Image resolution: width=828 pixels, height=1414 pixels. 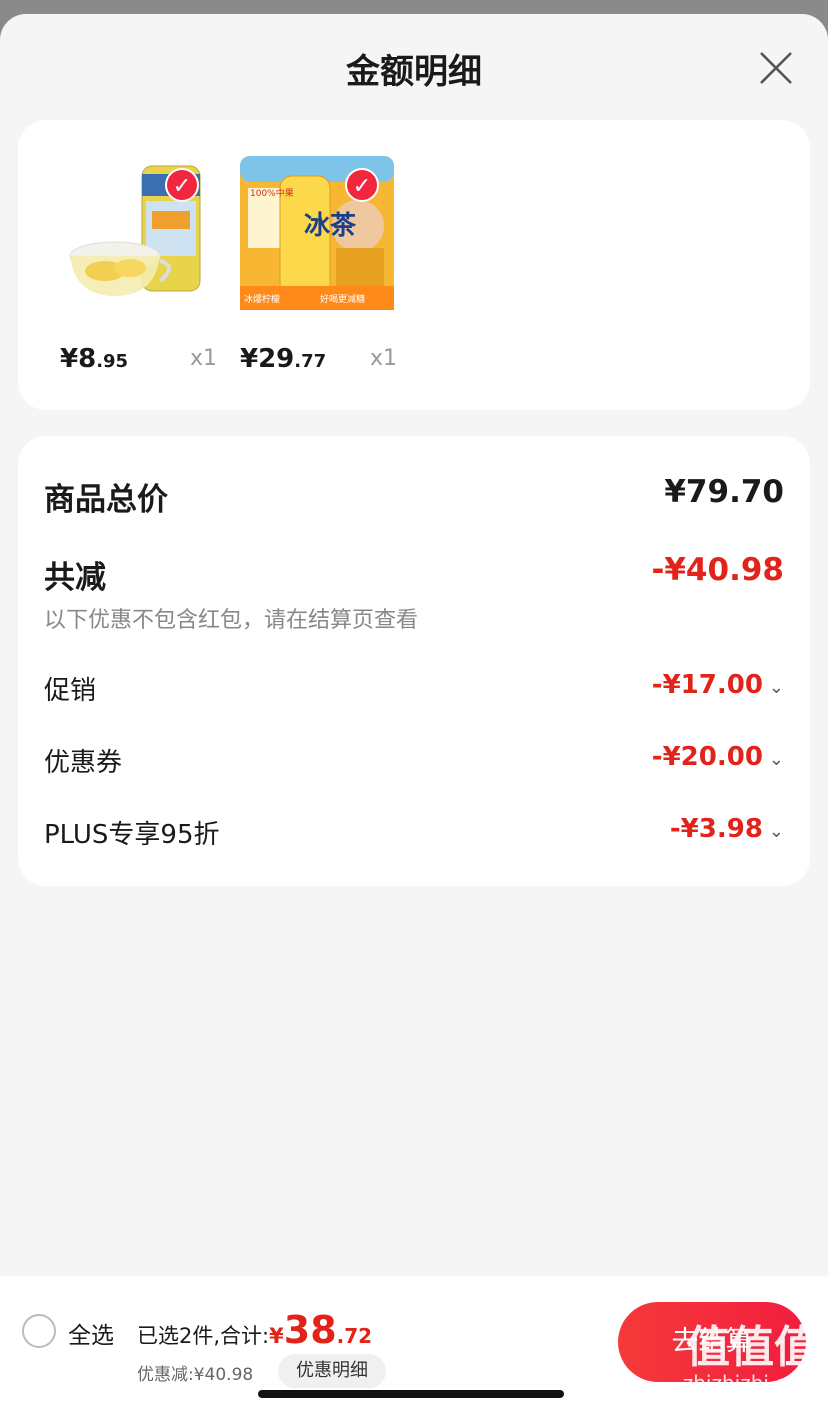 I want to click on plus-discount-row: -¥3.98 ⌄, so click(x=727, y=829).